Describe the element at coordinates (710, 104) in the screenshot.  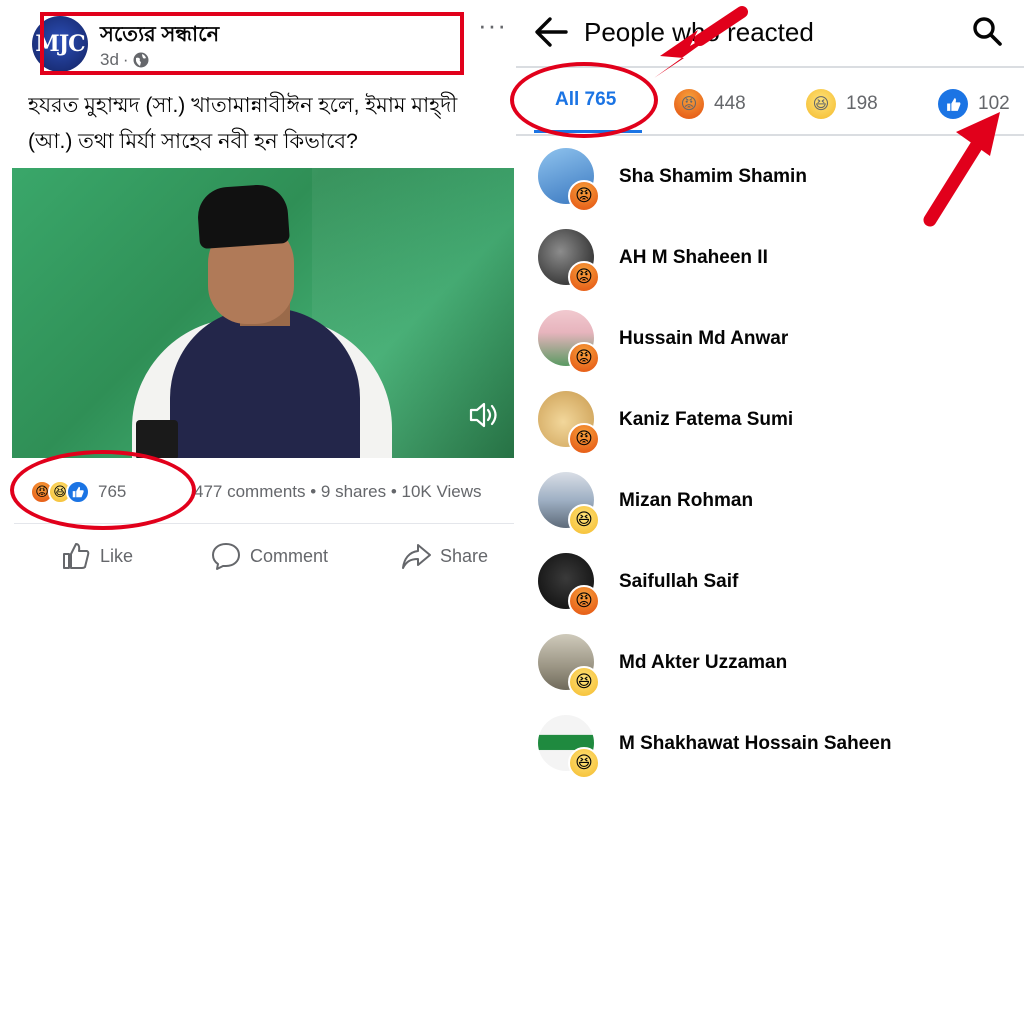
I see `tab-angry: 😡 448` at that location.